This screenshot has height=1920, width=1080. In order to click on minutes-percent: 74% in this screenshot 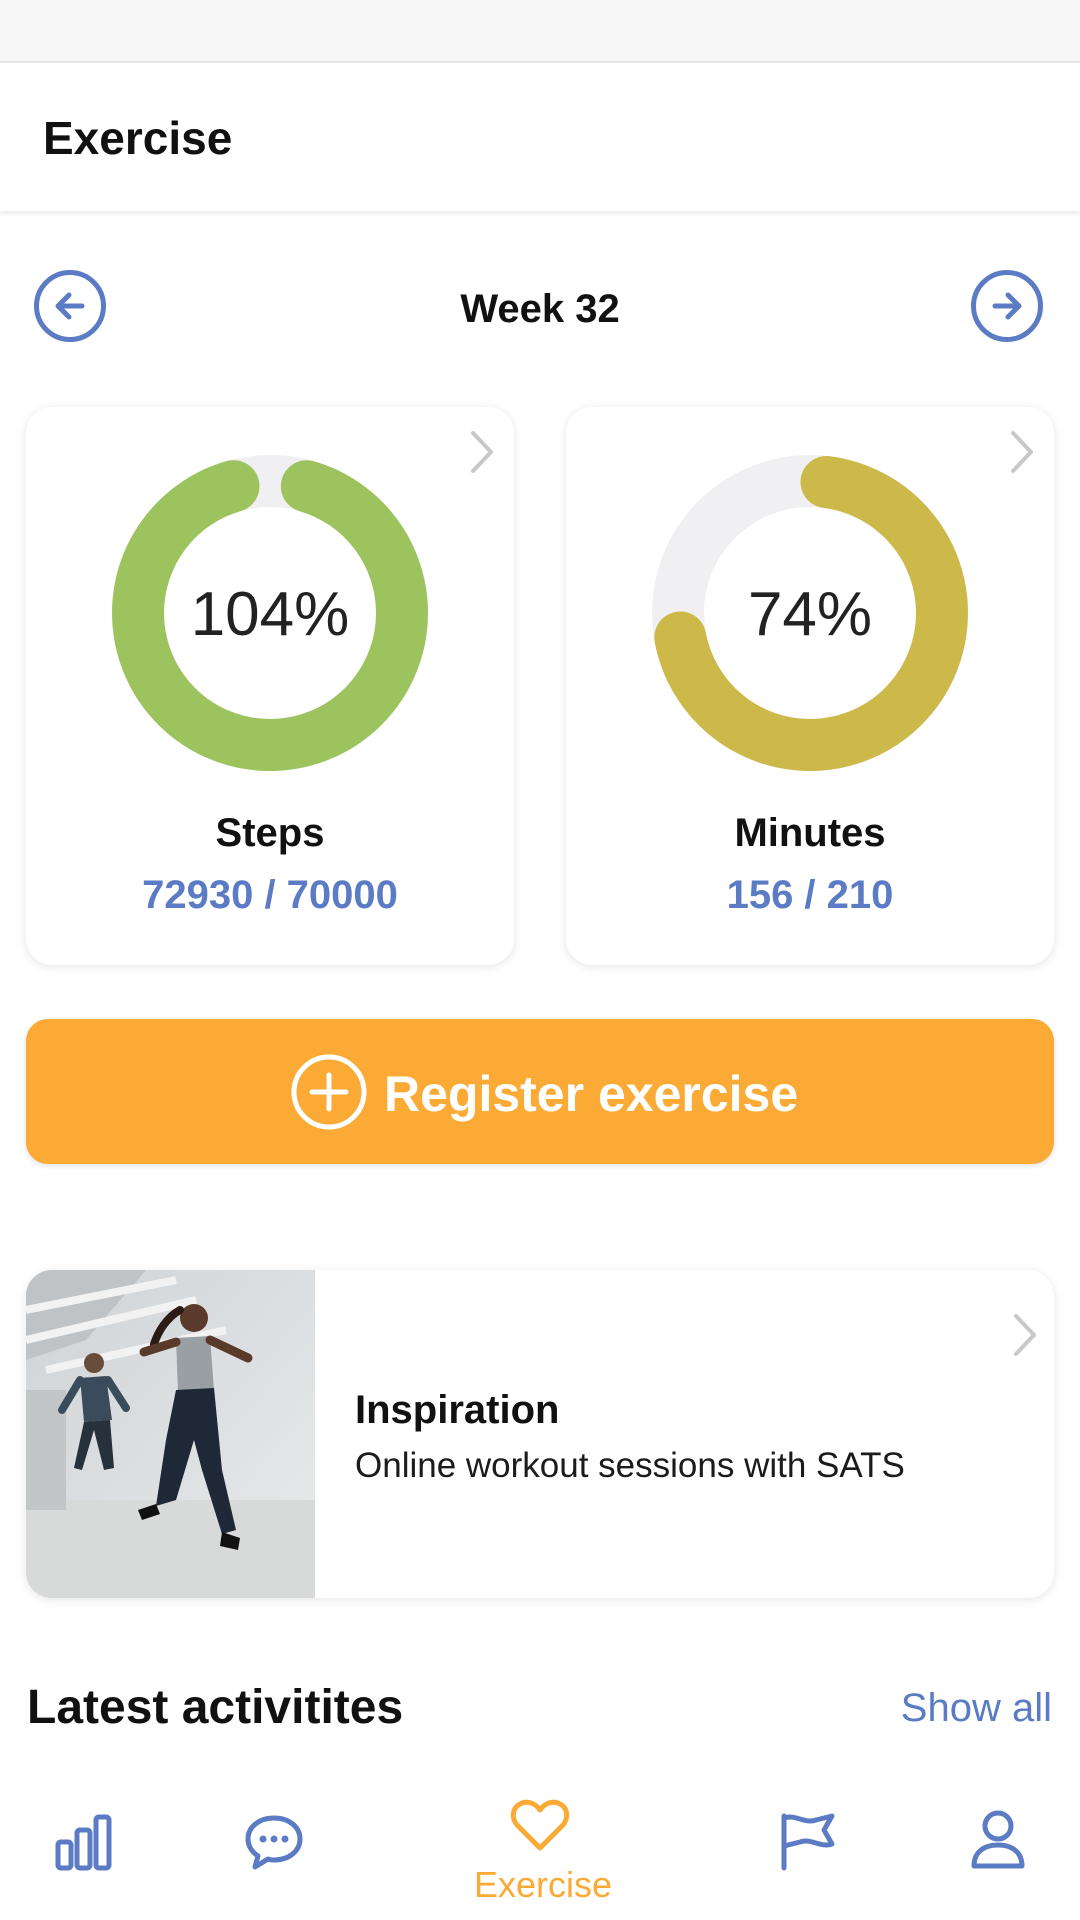, I will do `click(810, 614)`.